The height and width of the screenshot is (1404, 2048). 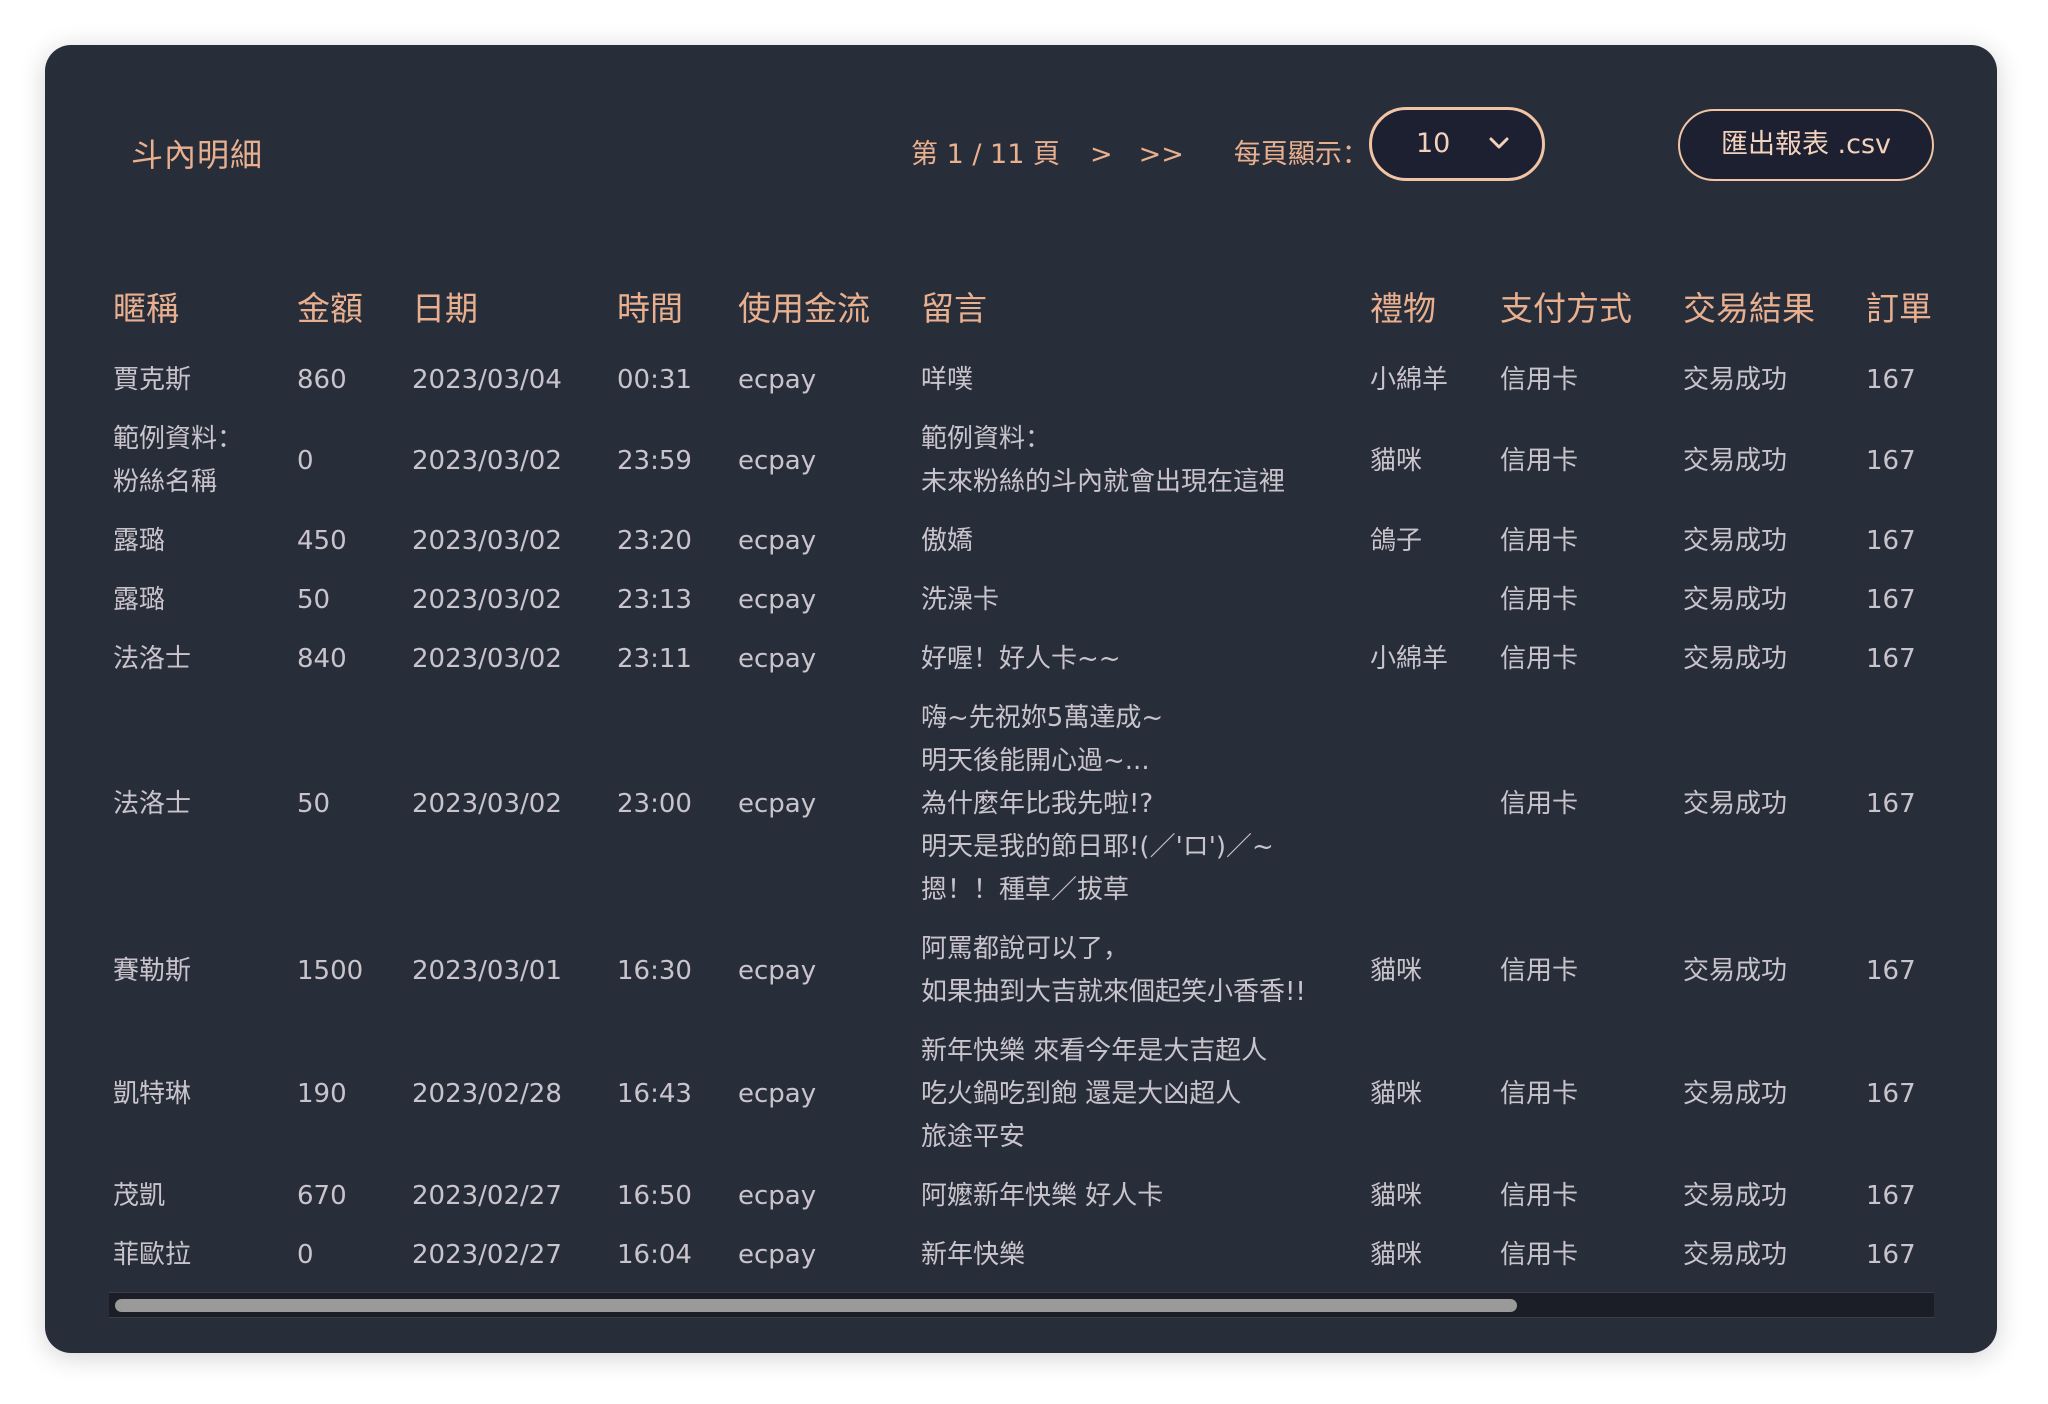 I want to click on cell-gift: 鴿子, so click(x=1396, y=541).